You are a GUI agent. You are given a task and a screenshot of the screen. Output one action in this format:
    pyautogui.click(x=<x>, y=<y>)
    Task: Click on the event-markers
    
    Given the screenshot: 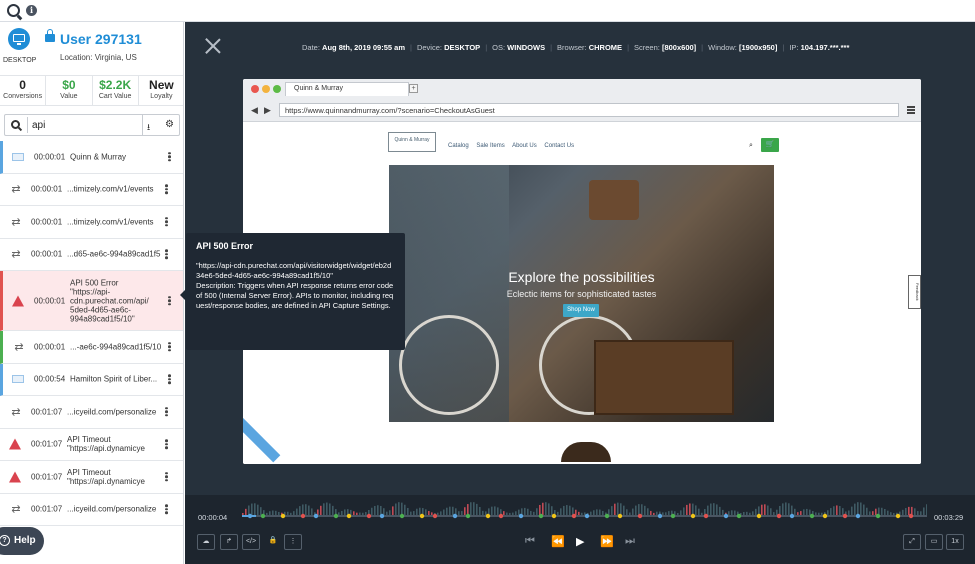 What is the action you would take?
    pyautogui.click(x=584, y=516)
    